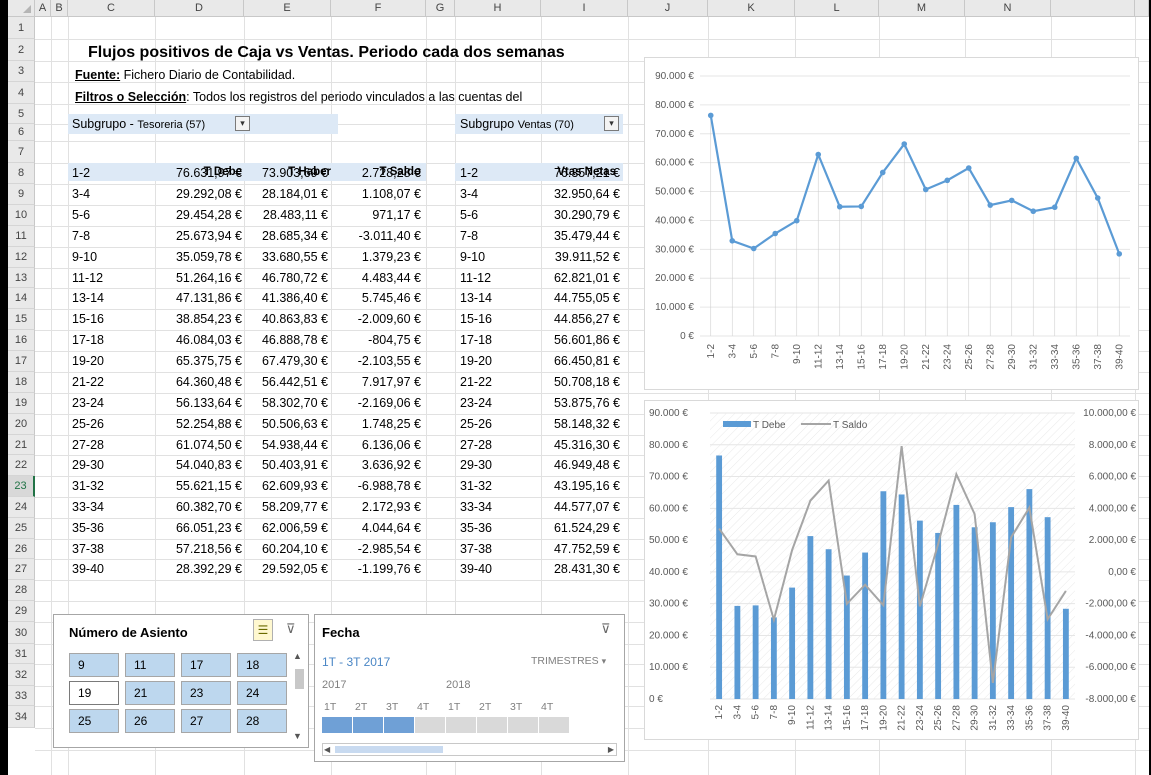 This screenshot has height=775, width=1151. I want to click on table2-cell-p: 35-36, so click(495, 528).